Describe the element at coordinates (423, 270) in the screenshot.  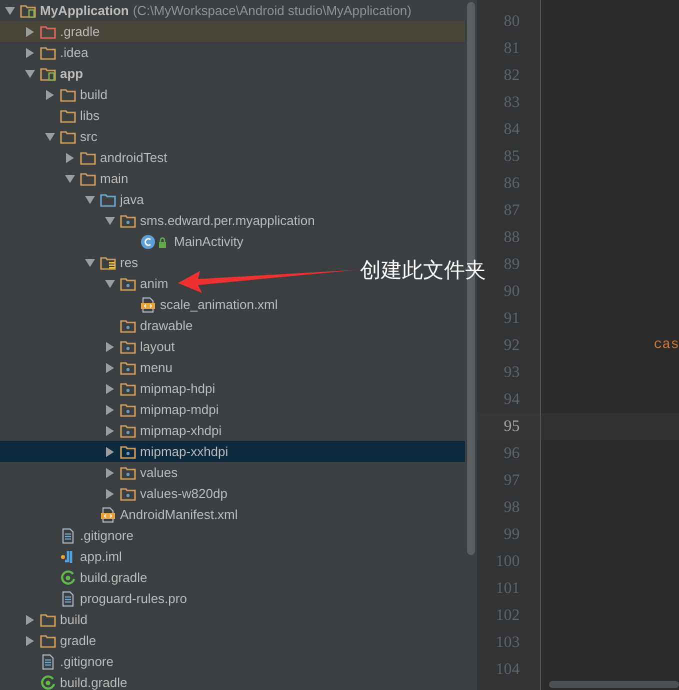
I see `annotation-text: 创建此文件夹` at that location.